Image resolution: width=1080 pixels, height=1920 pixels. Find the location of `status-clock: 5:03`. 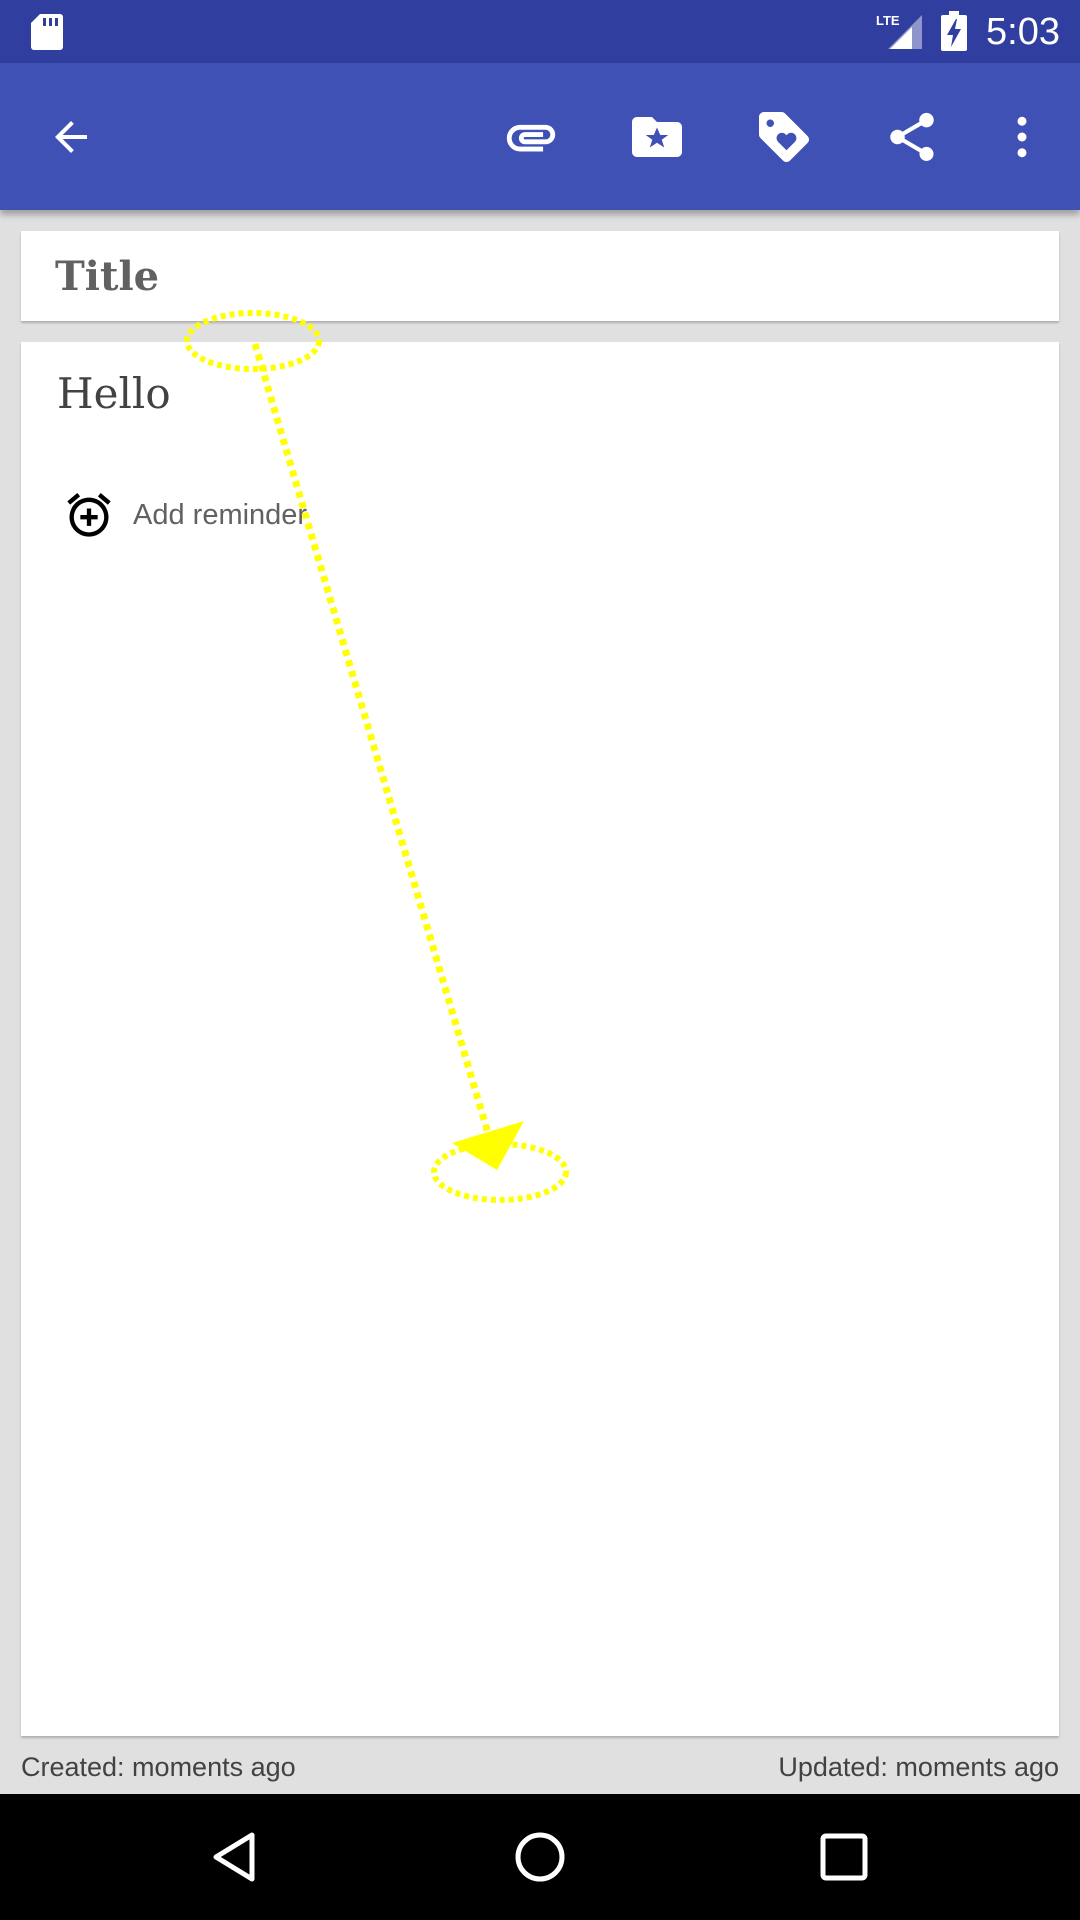

status-clock: 5:03 is located at coordinates (1023, 32).